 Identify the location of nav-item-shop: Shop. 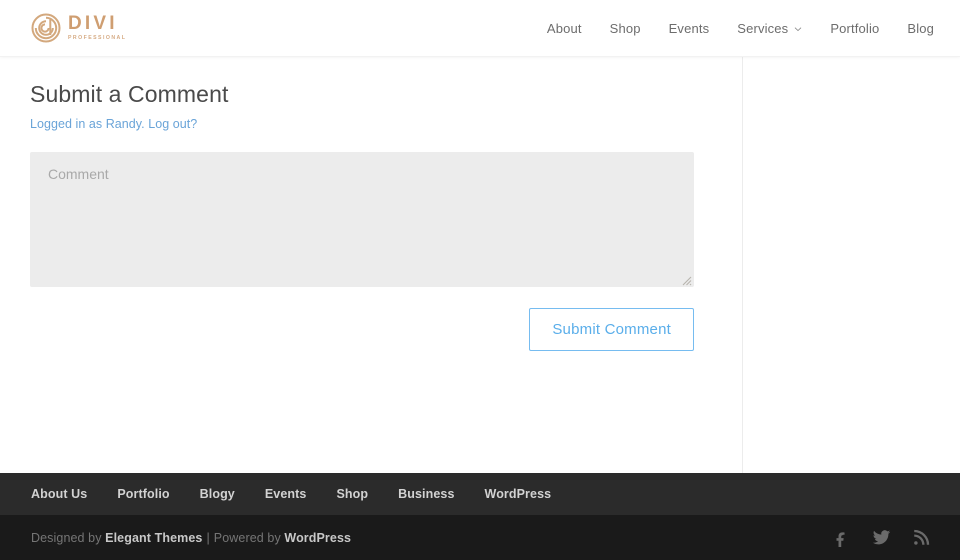
(625, 28).